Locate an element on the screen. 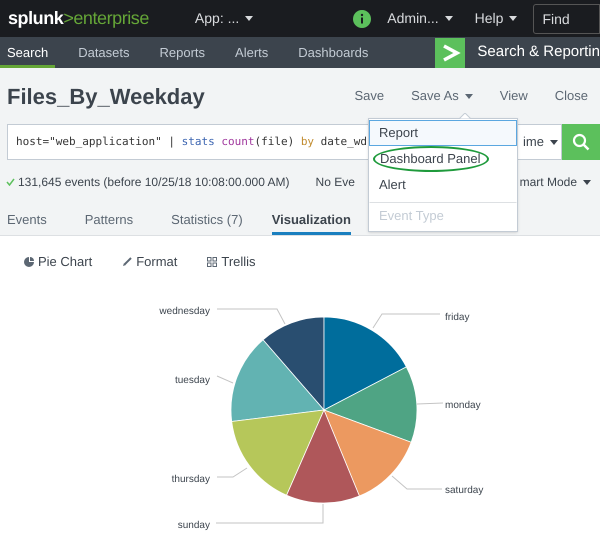 This screenshot has height=552, width=600. slice-label: friday is located at coordinates (457, 317).